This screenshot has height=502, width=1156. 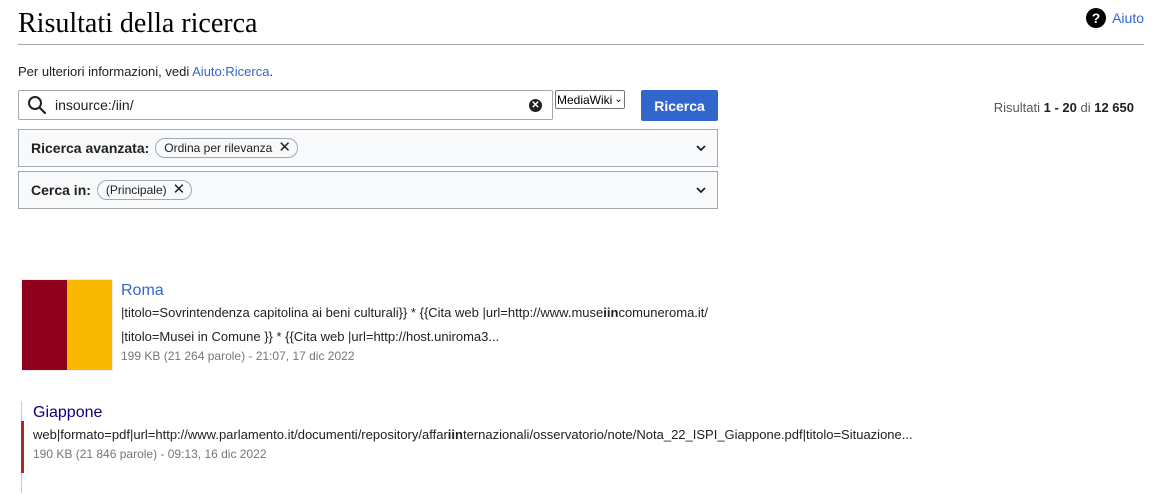 What do you see at coordinates (618, 99) in the screenshot?
I see `chevron-down-icon: ⌄` at bounding box center [618, 99].